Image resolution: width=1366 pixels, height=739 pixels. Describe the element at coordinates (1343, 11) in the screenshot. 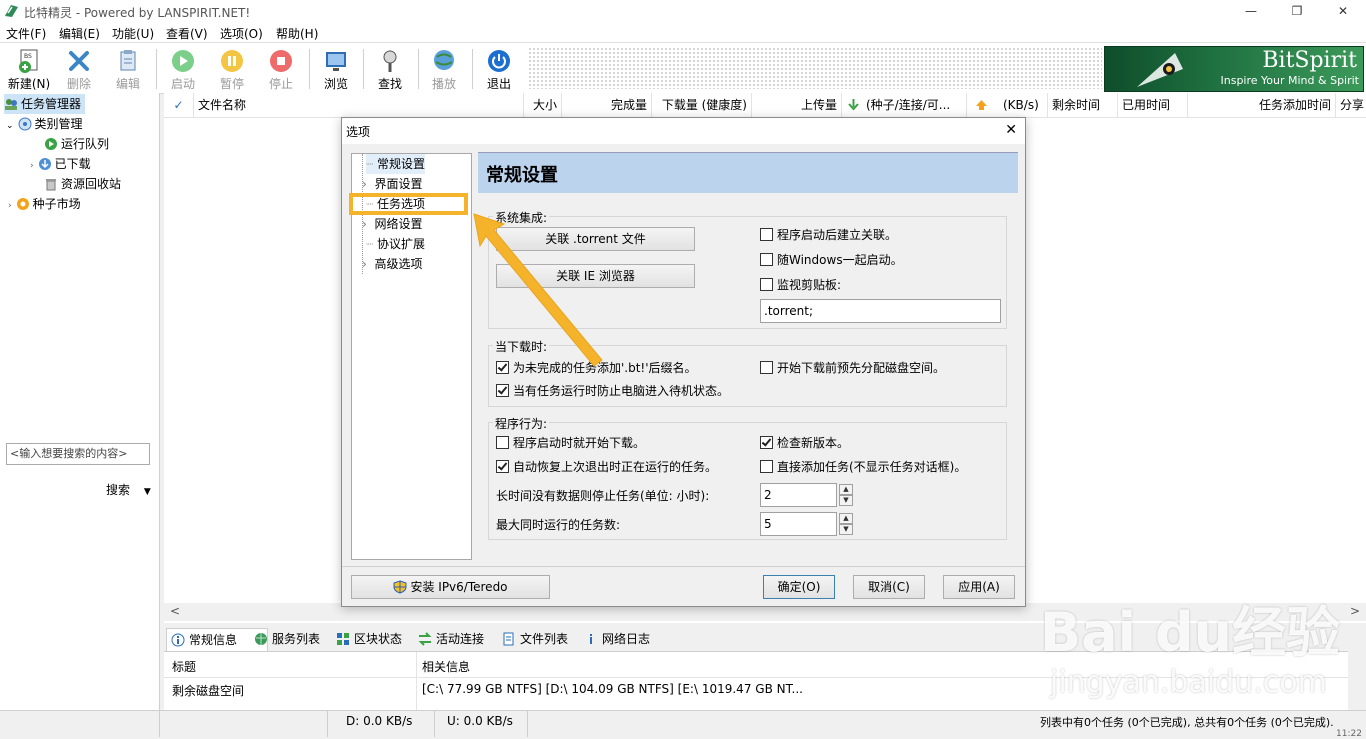

I see `close-button: ✕` at that location.